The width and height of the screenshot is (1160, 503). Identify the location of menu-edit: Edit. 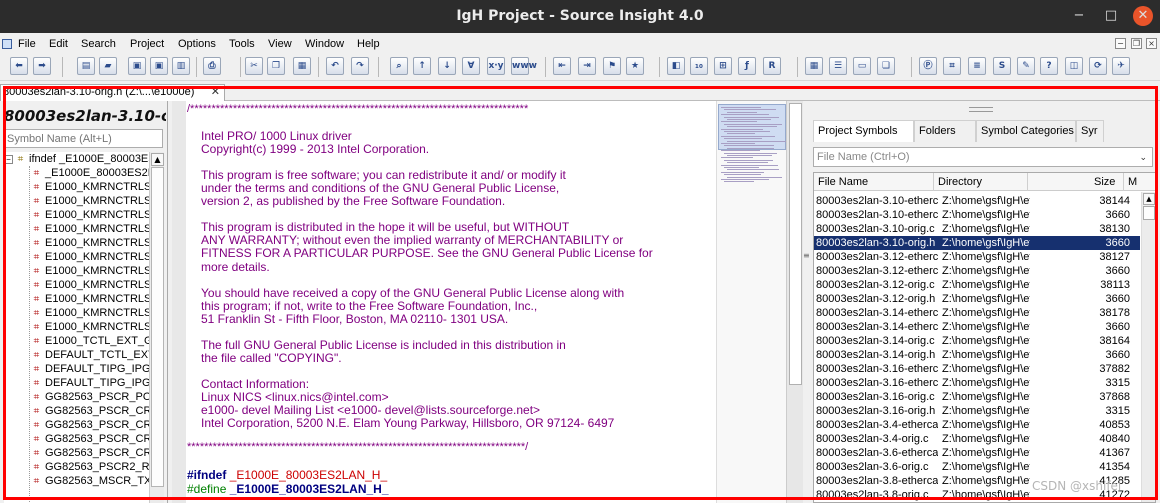
(58, 44).